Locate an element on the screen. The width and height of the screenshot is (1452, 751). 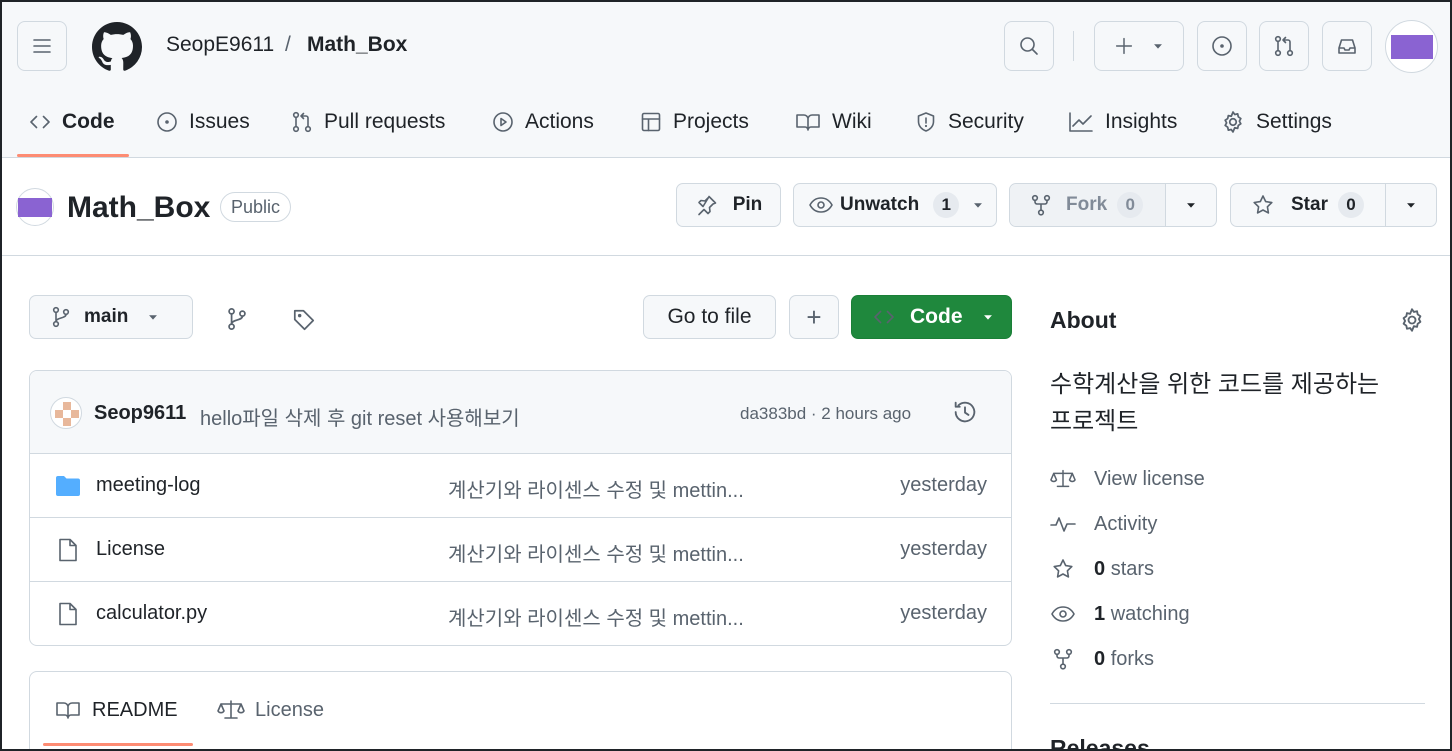
commit-author: Seop9611 is located at coordinates (140, 413).